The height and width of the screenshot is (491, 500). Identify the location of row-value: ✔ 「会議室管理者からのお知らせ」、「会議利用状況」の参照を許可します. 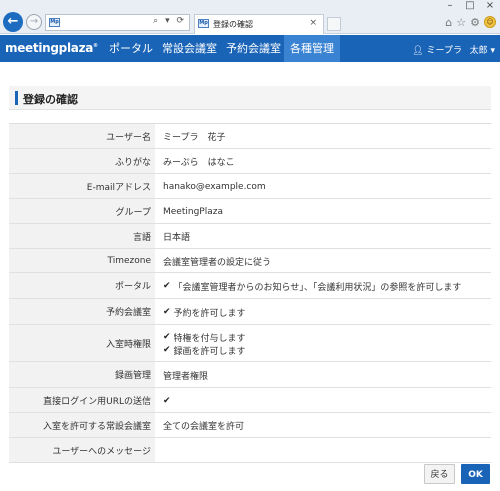
(327, 286).